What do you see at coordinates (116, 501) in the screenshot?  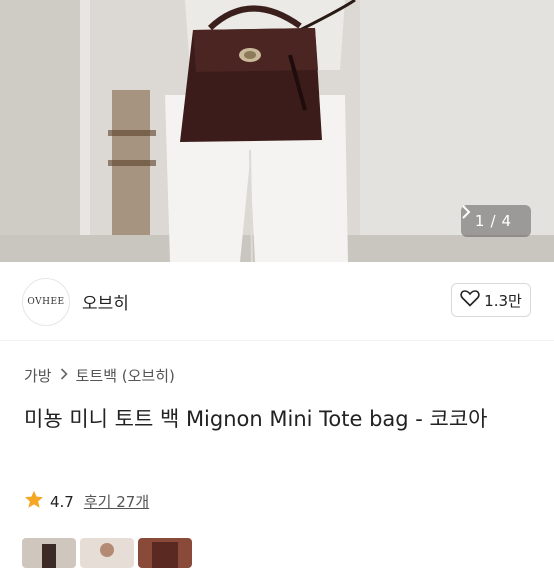 I see `review-count-link: 후기 27개` at bounding box center [116, 501].